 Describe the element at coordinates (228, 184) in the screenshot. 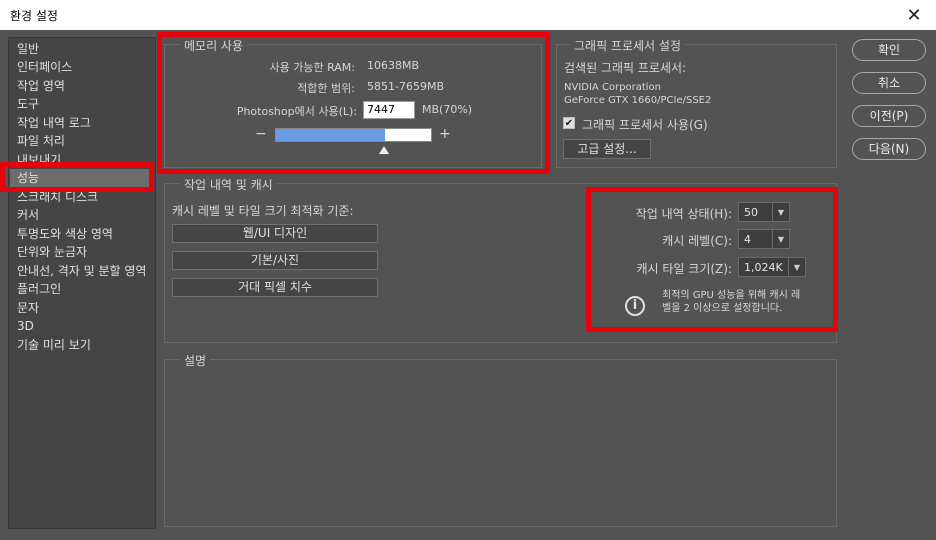

I see `history-cache-title: 작업 내역 및 캐시` at that location.